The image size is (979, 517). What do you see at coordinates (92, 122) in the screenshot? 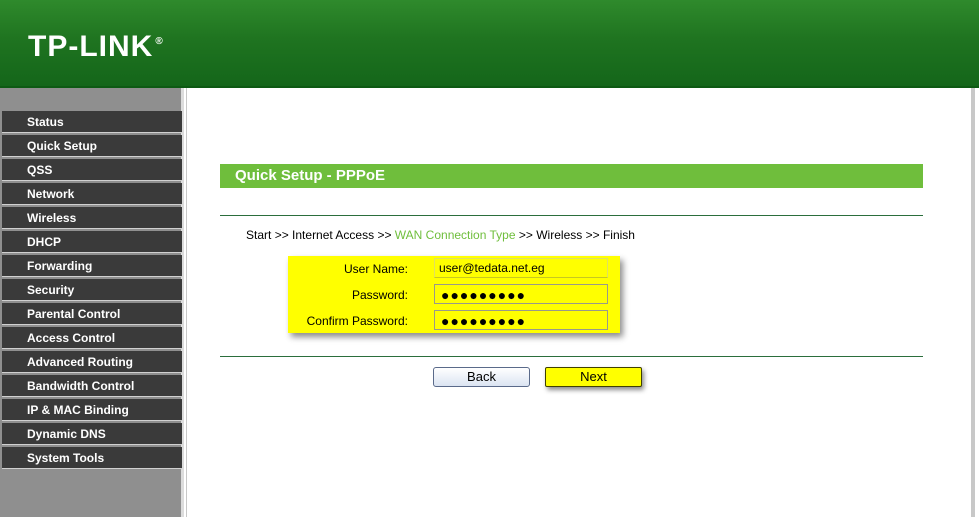
I see `sidebar-item-status: Status` at bounding box center [92, 122].